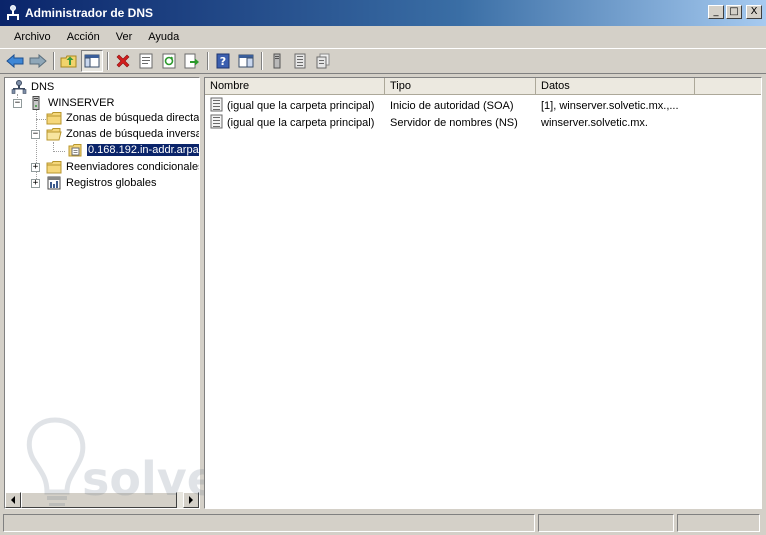  I want to click on tree-label-selected-zone: 0.168.192.in-addr.arpa, so click(142, 150).